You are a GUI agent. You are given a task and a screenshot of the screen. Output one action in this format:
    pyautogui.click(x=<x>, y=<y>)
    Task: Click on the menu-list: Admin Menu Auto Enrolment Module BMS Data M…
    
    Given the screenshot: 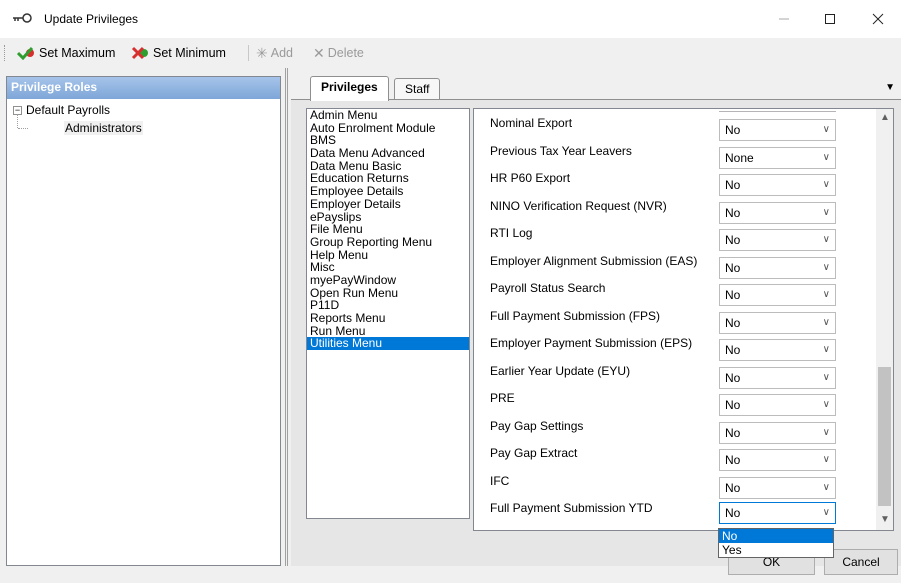 What is the action you would take?
    pyautogui.click(x=388, y=313)
    